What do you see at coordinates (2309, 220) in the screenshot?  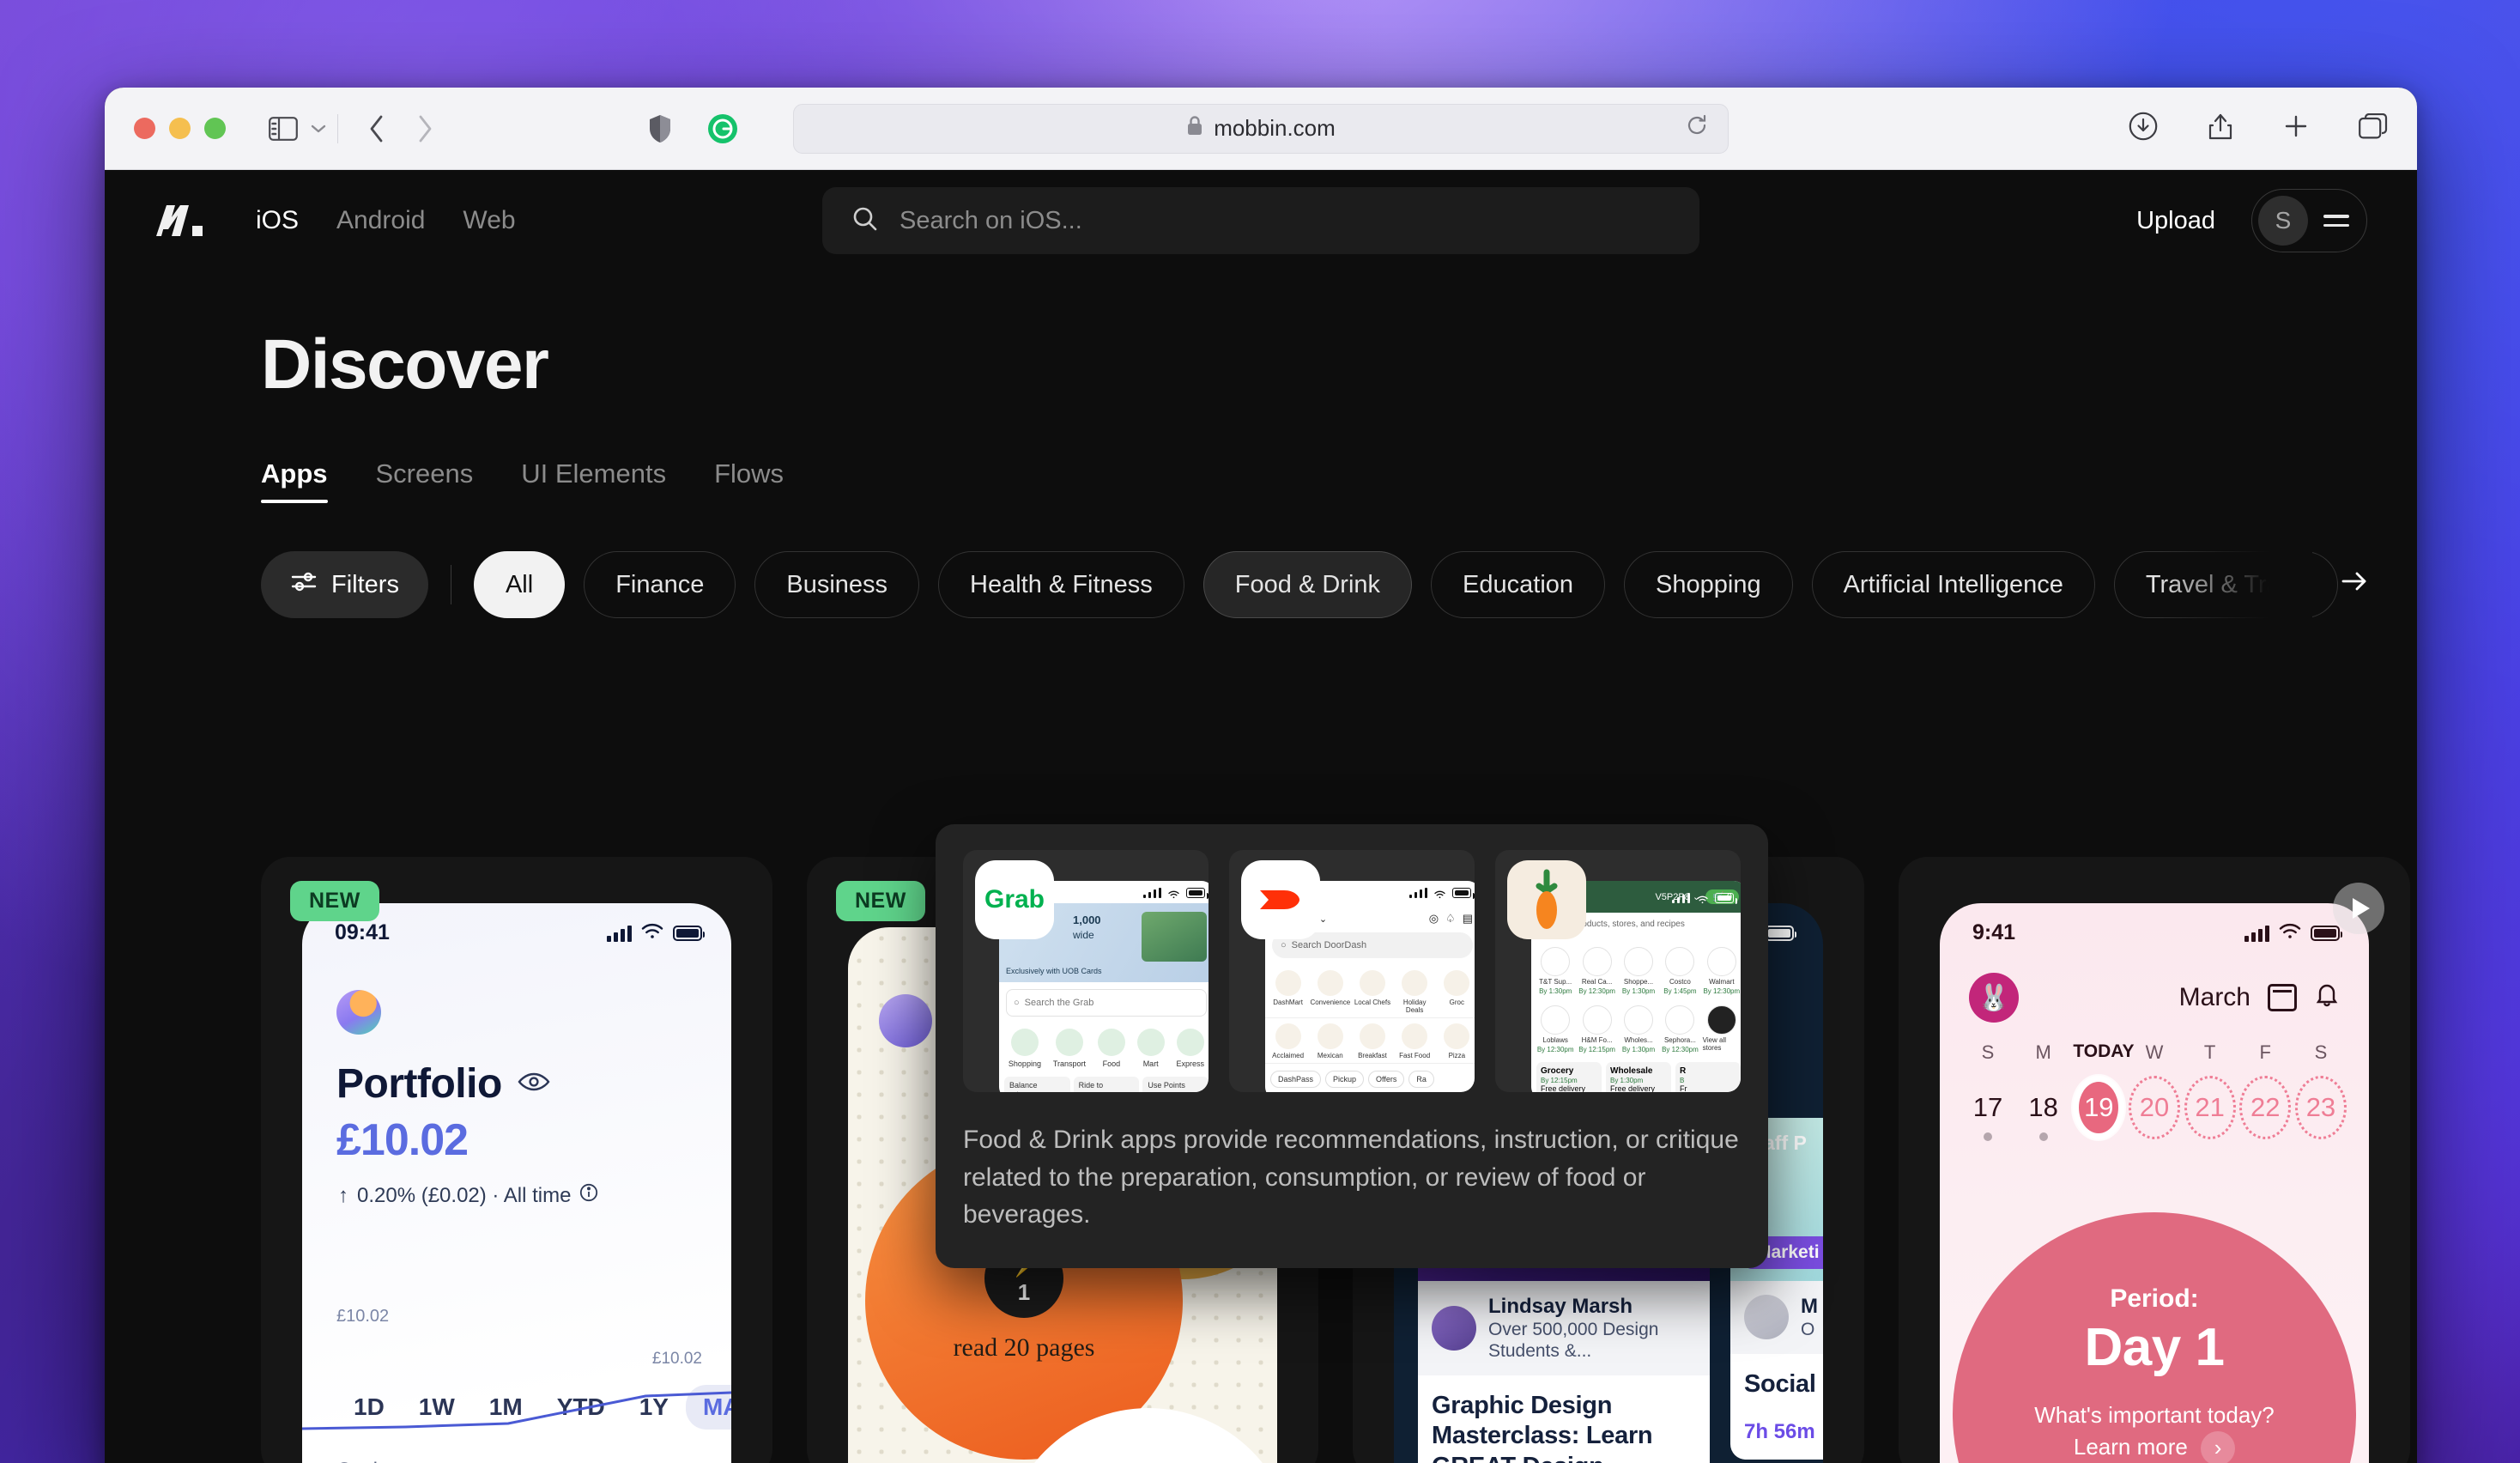 I see `account-menu-button: S` at bounding box center [2309, 220].